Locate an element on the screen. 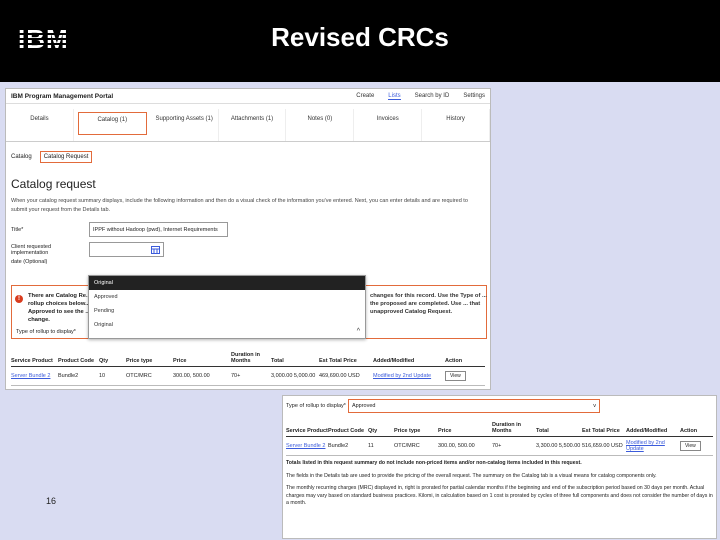 This screenshot has width=720, height=540. rollup-type-select: Approved v is located at coordinates (473, 406).